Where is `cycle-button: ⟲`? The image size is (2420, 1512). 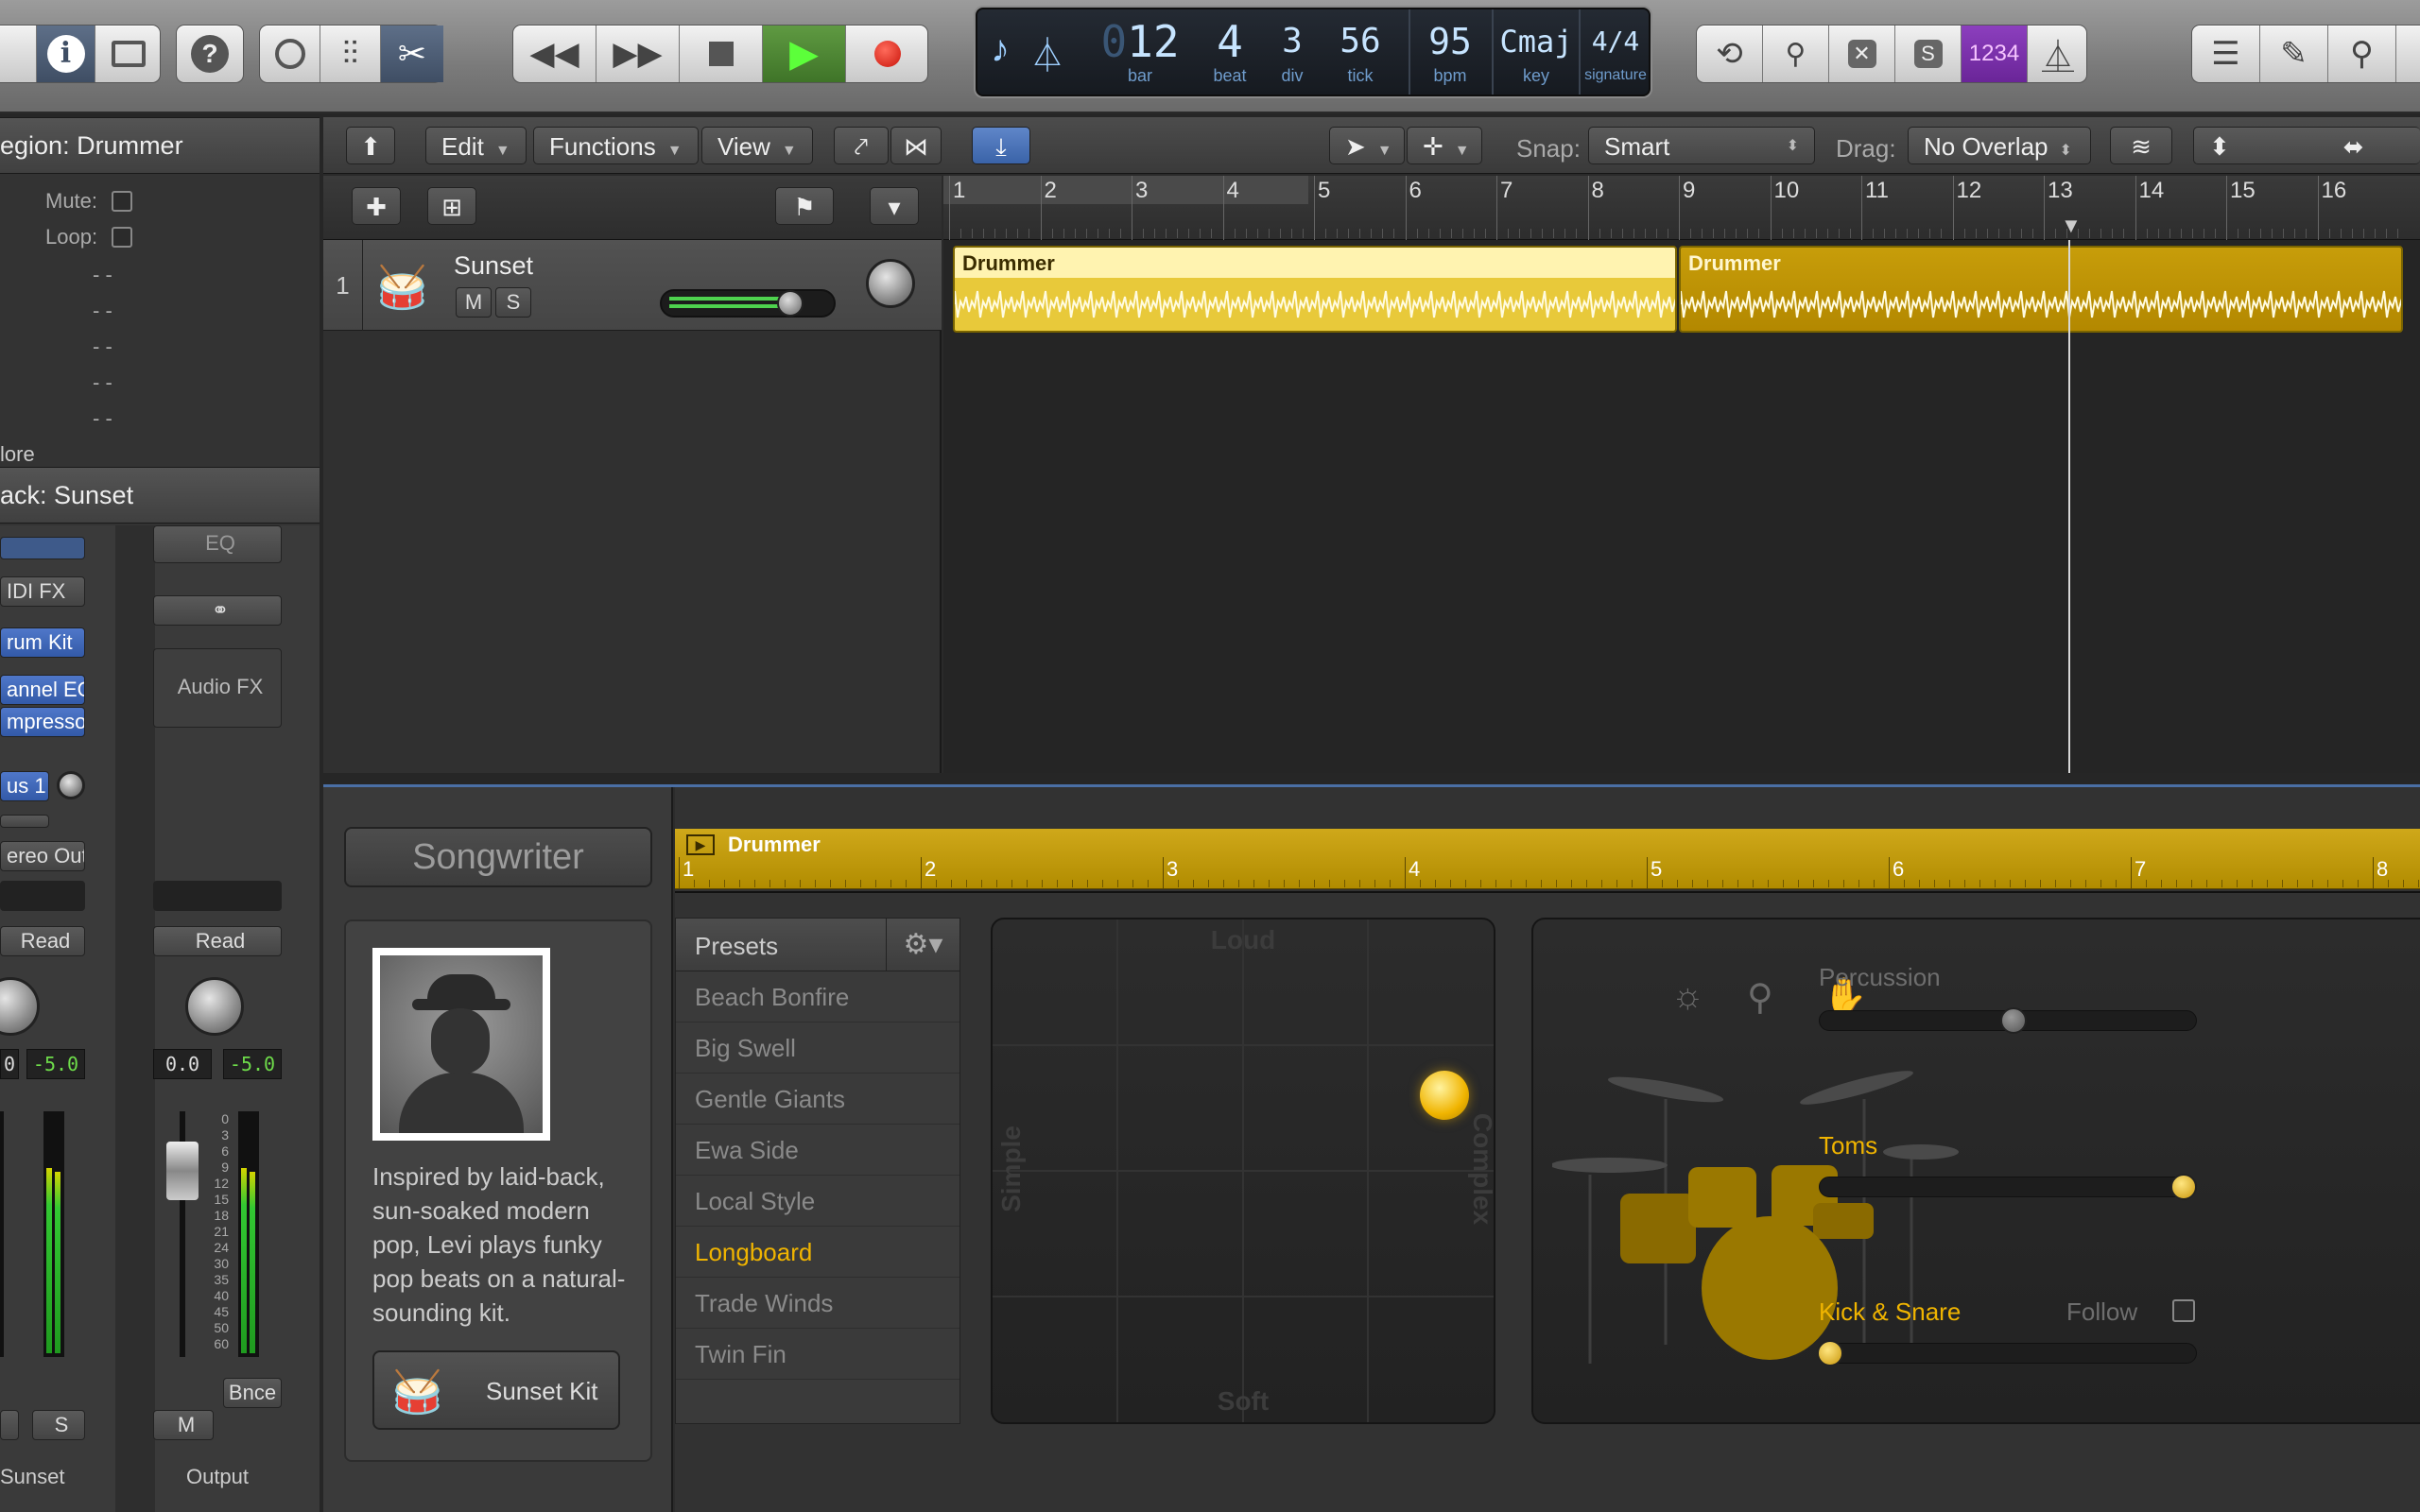
cycle-button: ⟲ is located at coordinates (1730, 54).